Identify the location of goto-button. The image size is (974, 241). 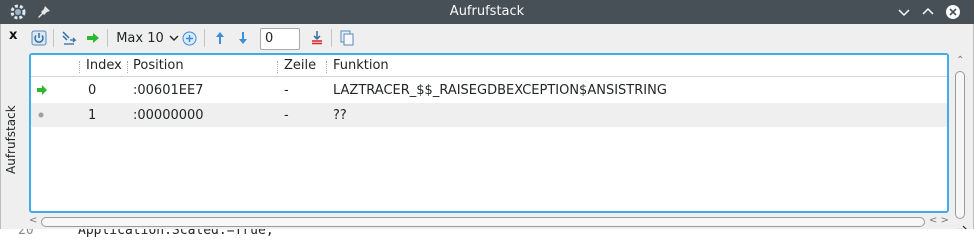
(317, 38).